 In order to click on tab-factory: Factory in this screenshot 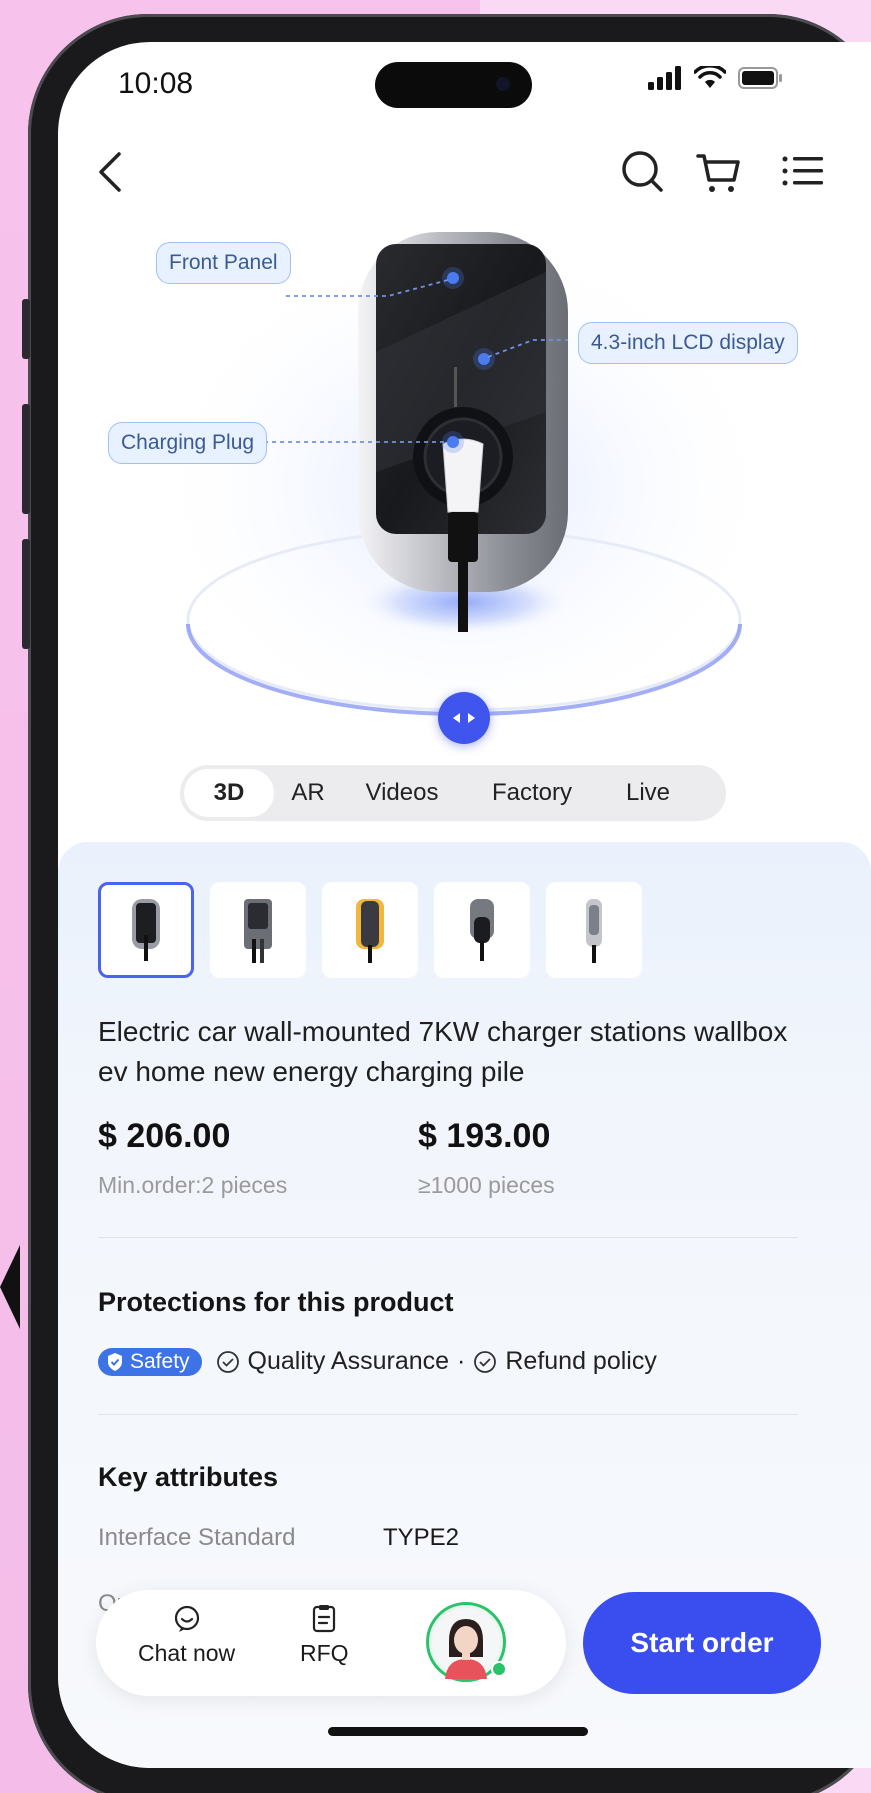, I will do `click(532, 793)`.